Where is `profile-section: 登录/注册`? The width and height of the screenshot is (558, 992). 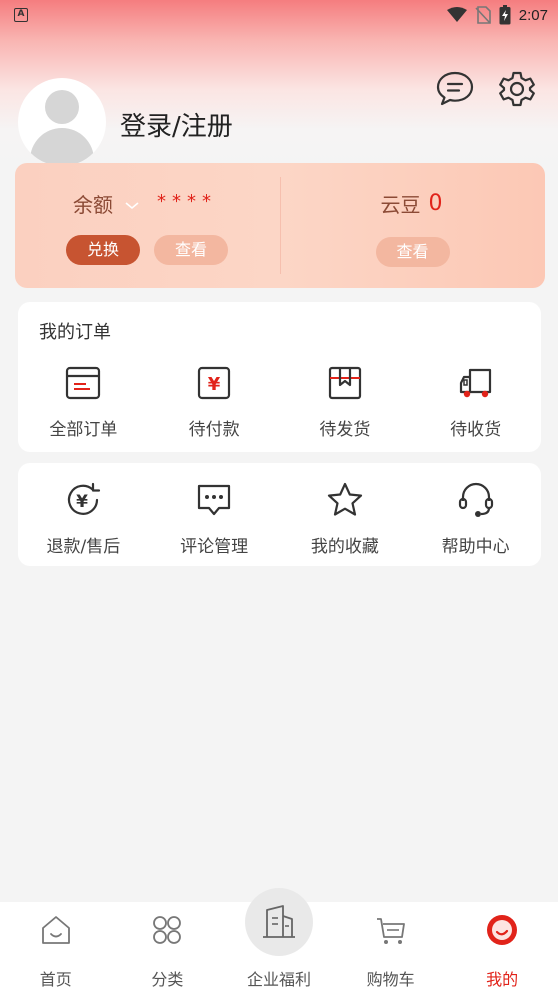 profile-section: 登录/注册 is located at coordinates (125, 122).